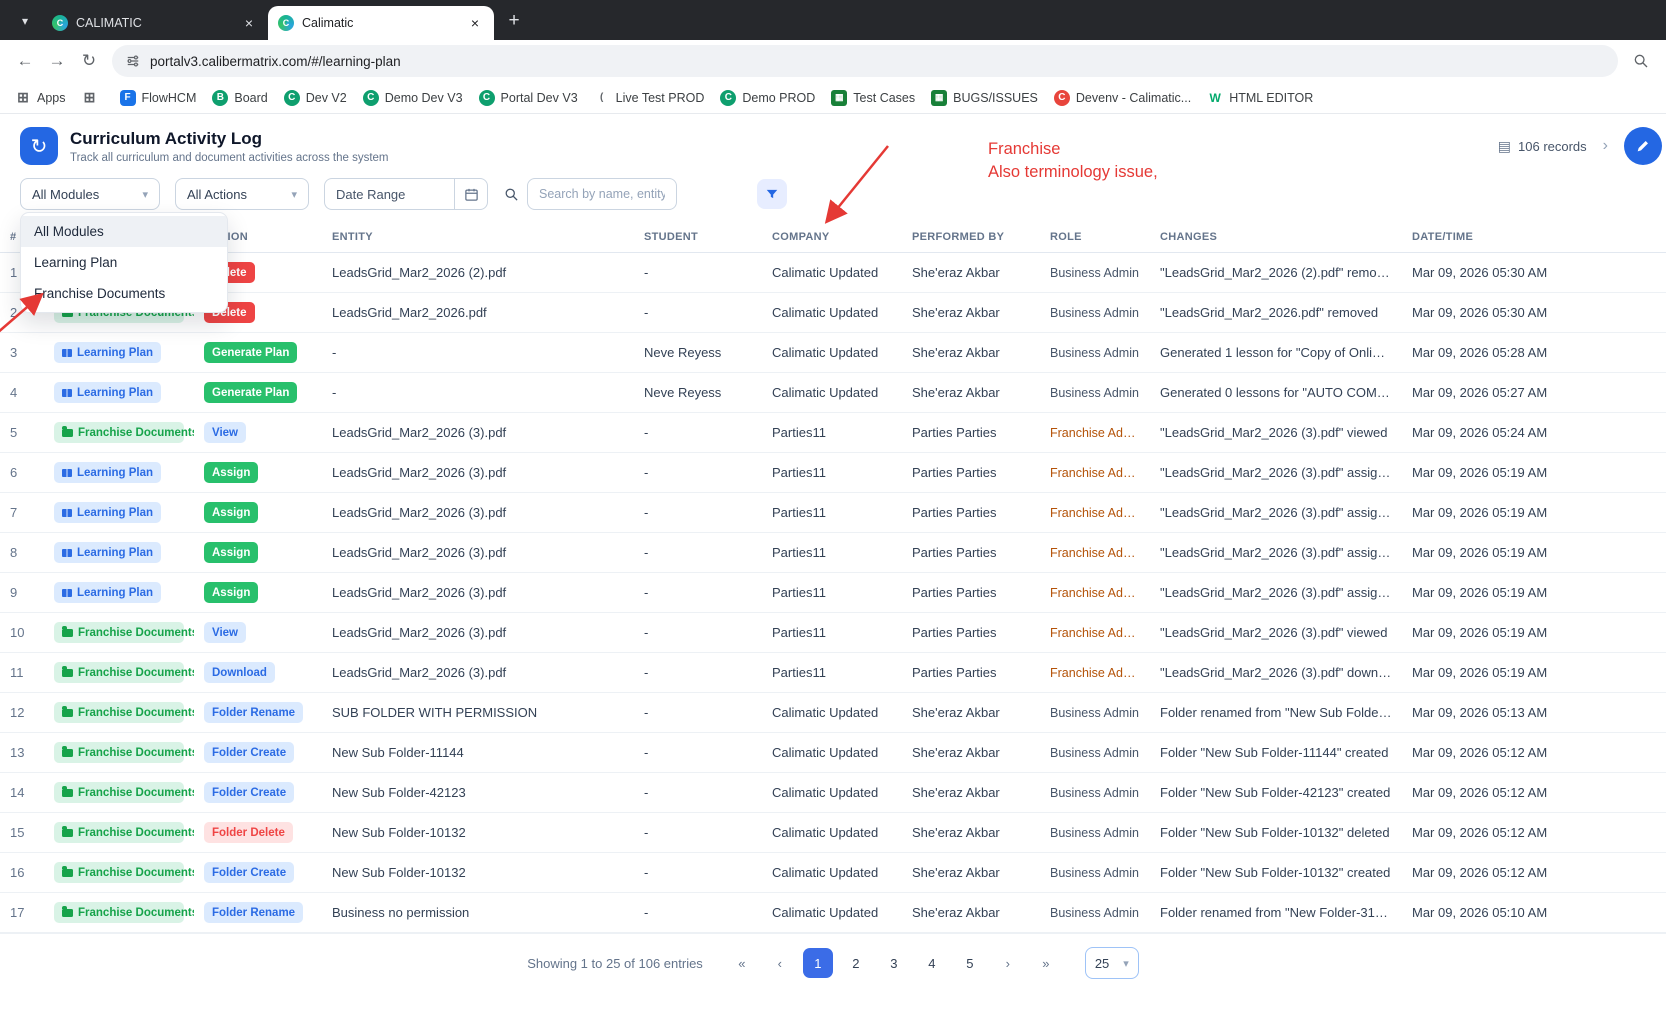 Image resolution: width=1666 pixels, height=1033 pixels. Describe the element at coordinates (413, 98) in the screenshot. I see `bookmark-item: C Demo Dev V3` at that location.